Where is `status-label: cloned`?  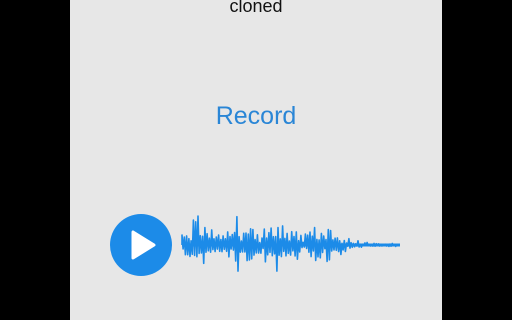 status-label: cloned is located at coordinates (256, 8).